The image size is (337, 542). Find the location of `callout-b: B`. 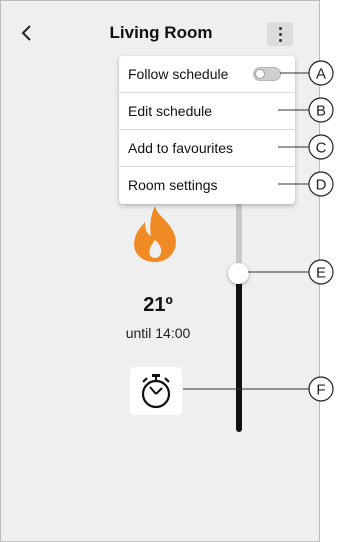

callout-b: B is located at coordinates (306, 110).